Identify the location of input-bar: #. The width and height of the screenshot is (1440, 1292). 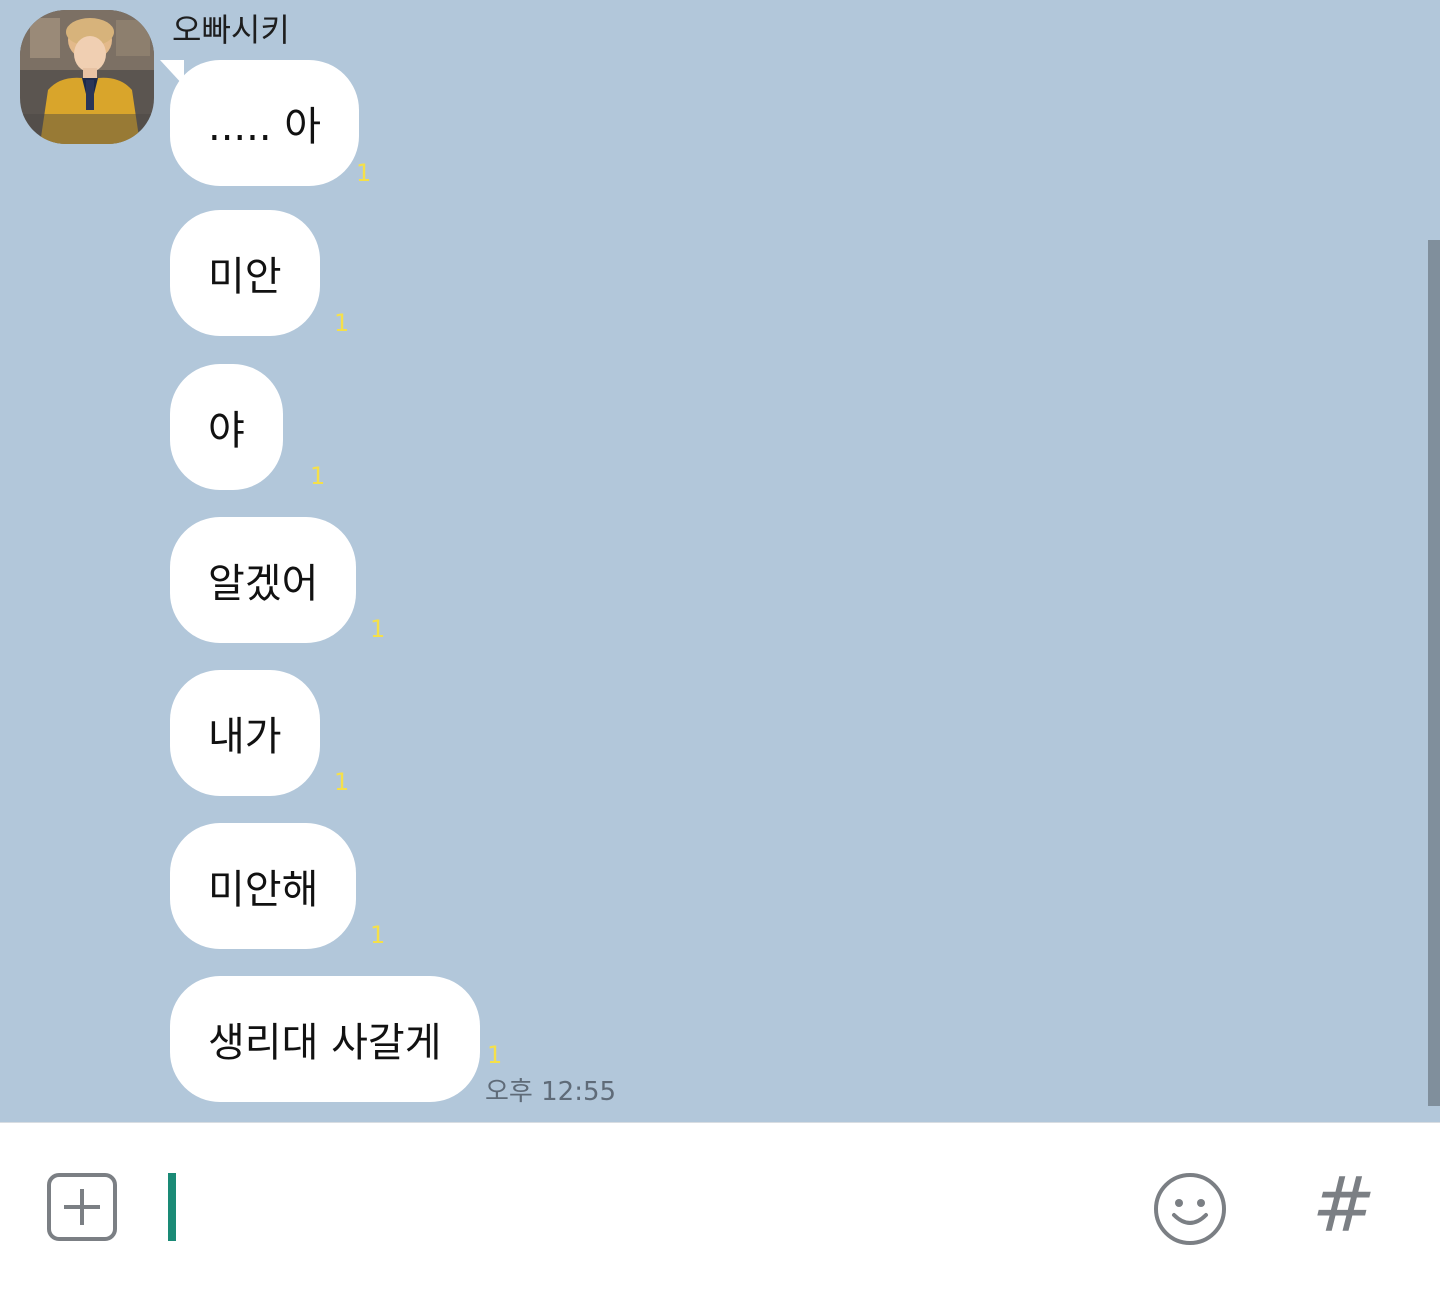
(720, 1207).